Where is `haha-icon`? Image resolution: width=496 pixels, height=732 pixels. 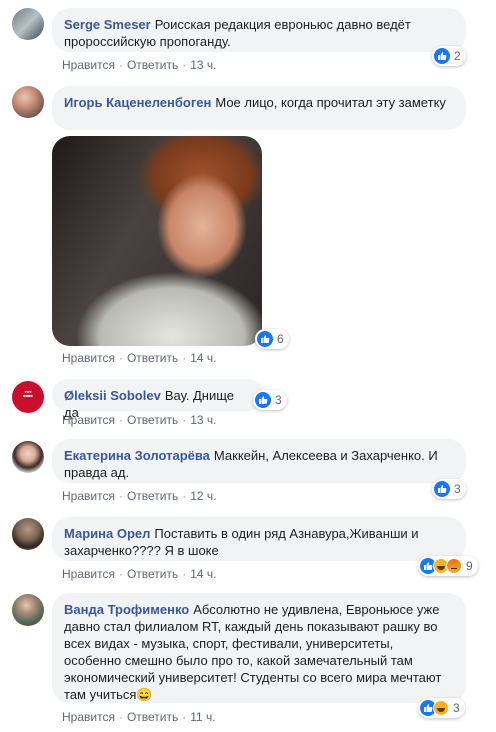 haha-icon is located at coordinates (441, 708).